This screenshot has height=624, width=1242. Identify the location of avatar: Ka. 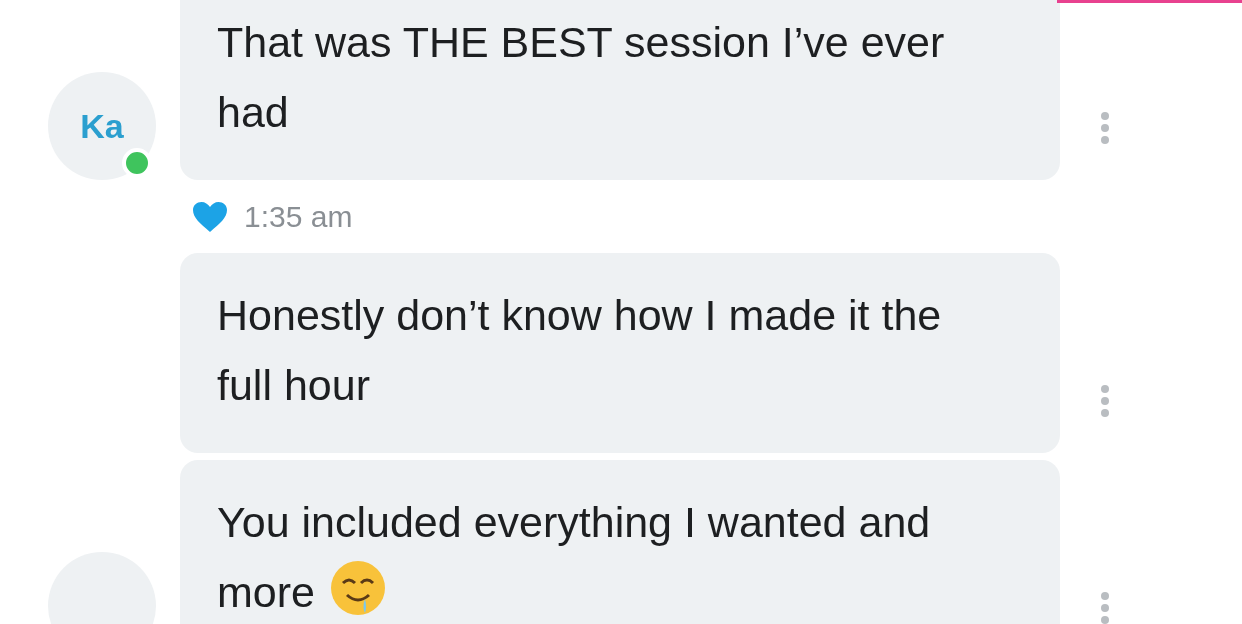
(102, 126).